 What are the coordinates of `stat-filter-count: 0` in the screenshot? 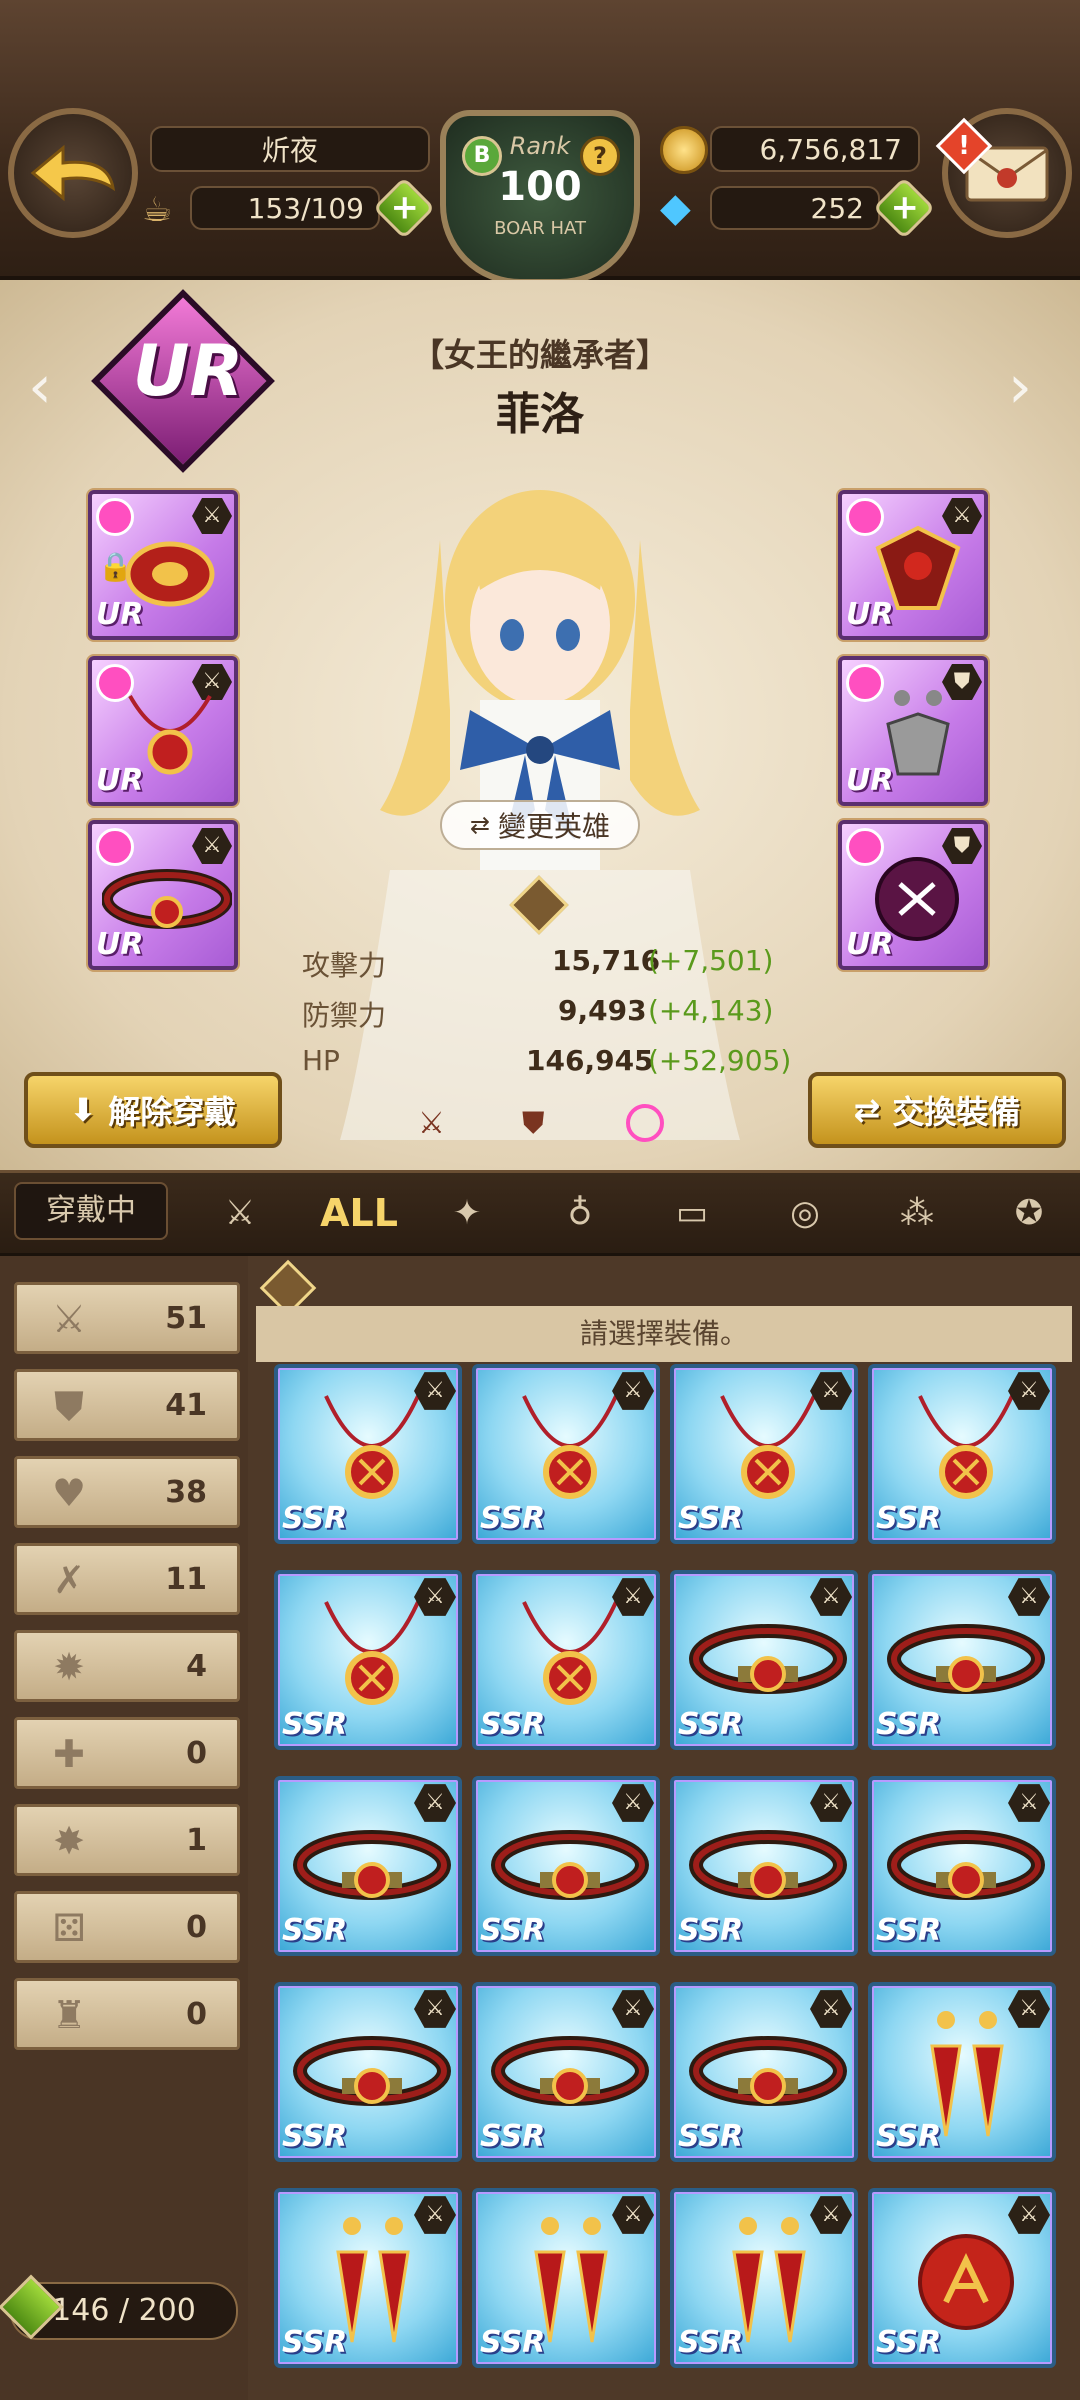 It's located at (196, 2014).